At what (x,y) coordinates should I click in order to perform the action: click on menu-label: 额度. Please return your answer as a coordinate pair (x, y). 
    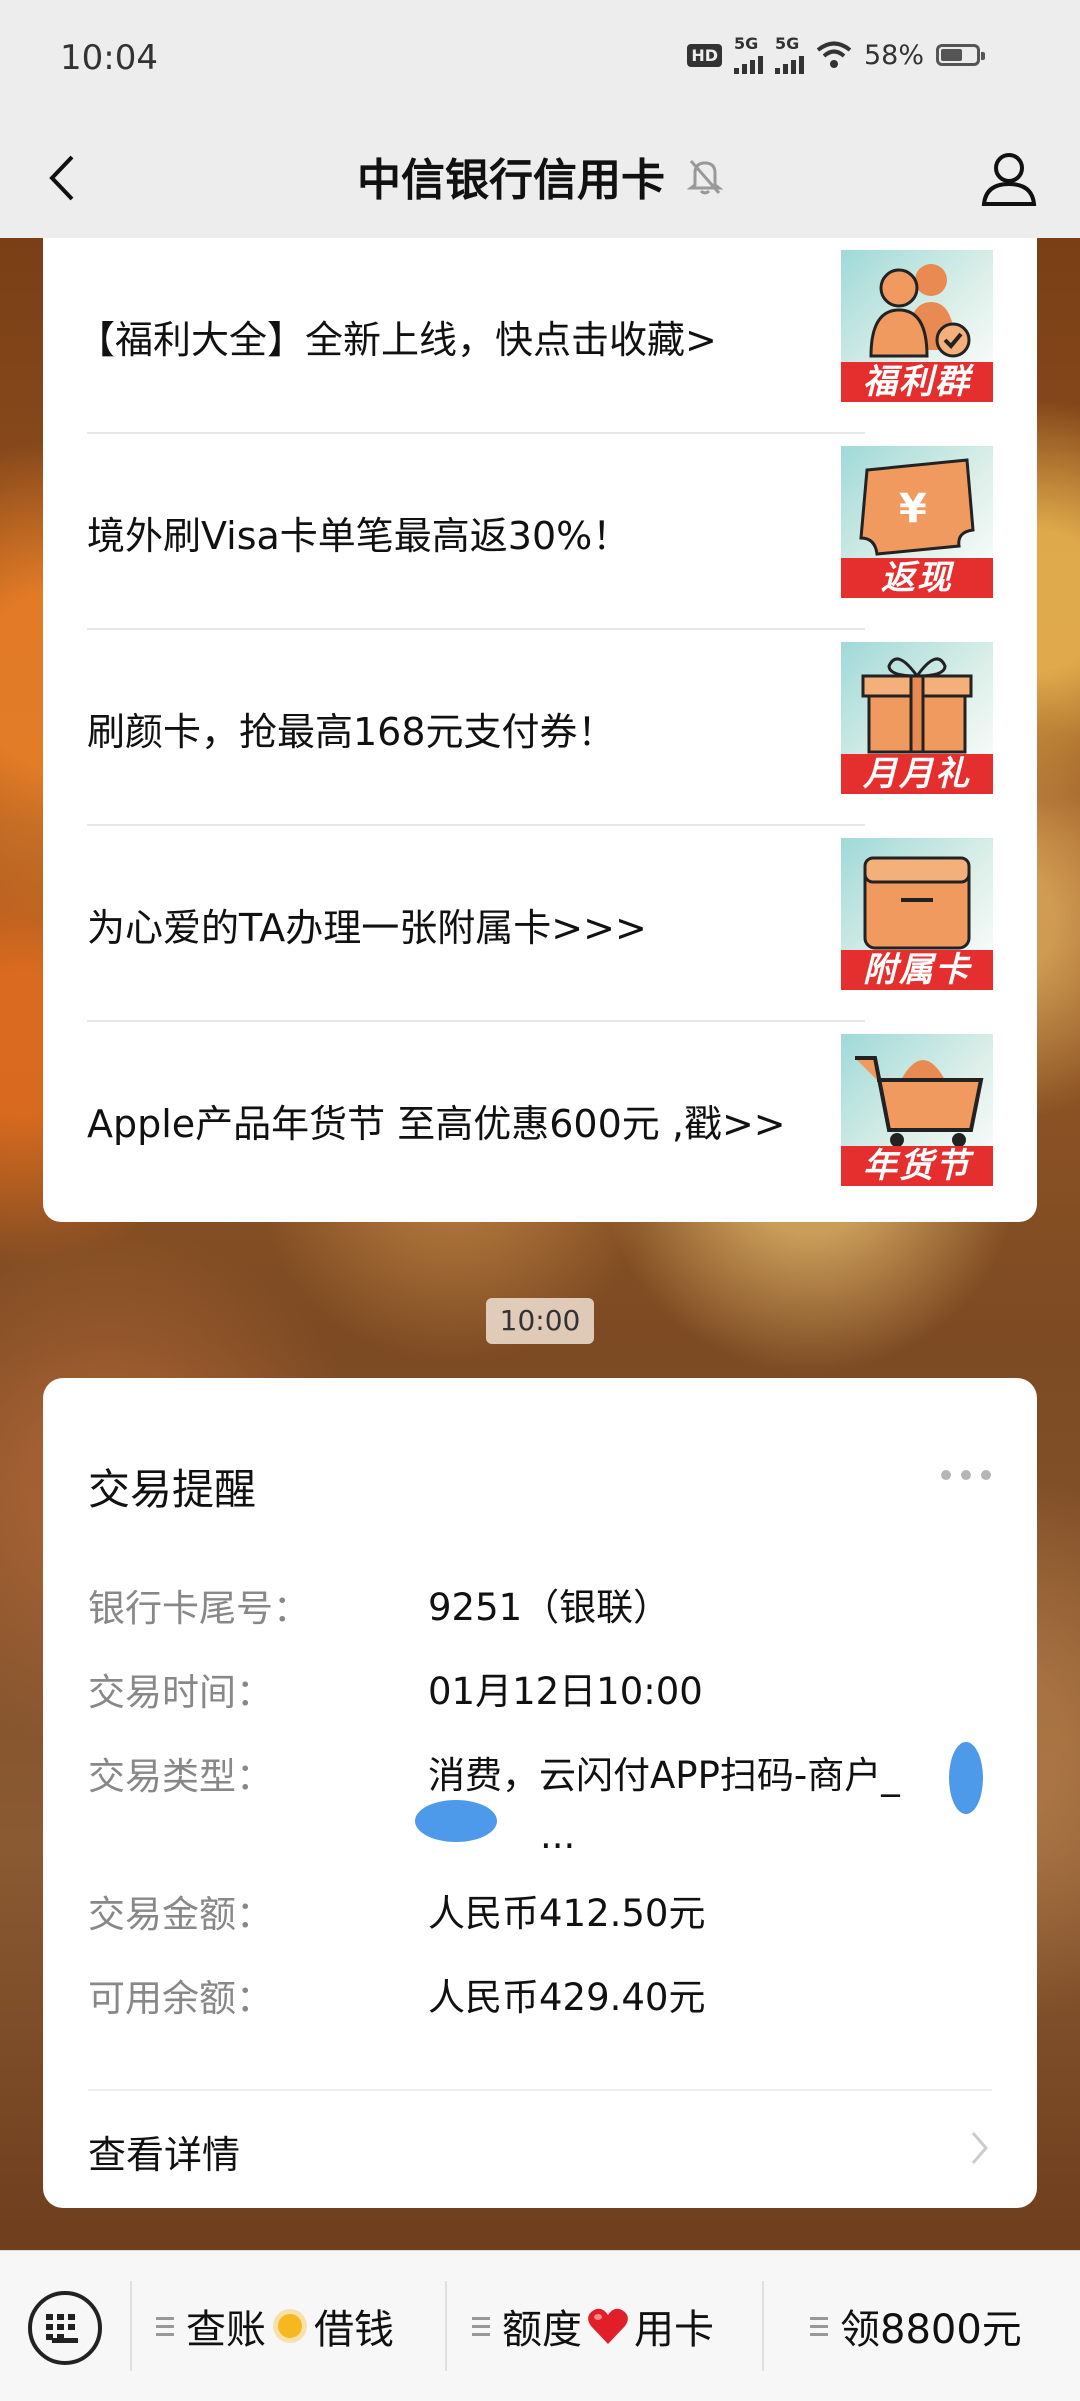
    Looking at the image, I should click on (542, 2330).